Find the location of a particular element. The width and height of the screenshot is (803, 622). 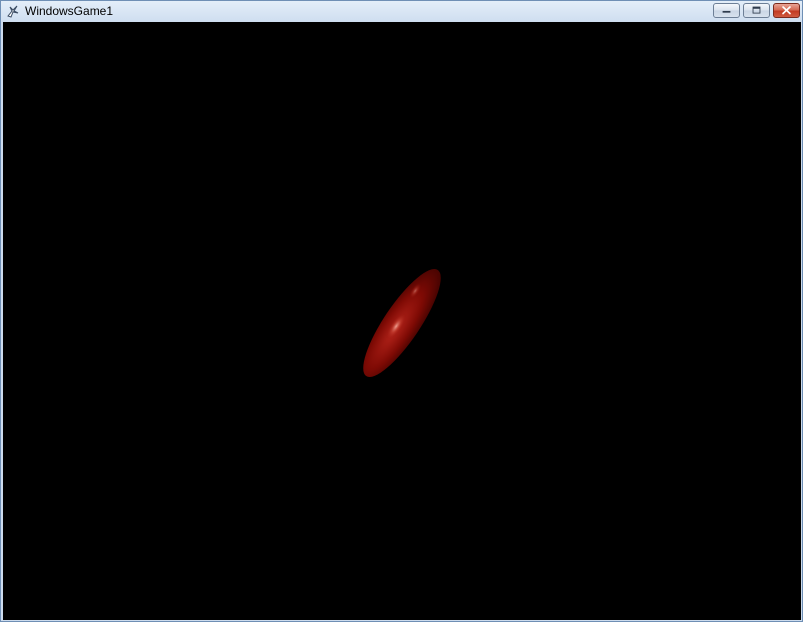

minimize-button is located at coordinates (726, 10).